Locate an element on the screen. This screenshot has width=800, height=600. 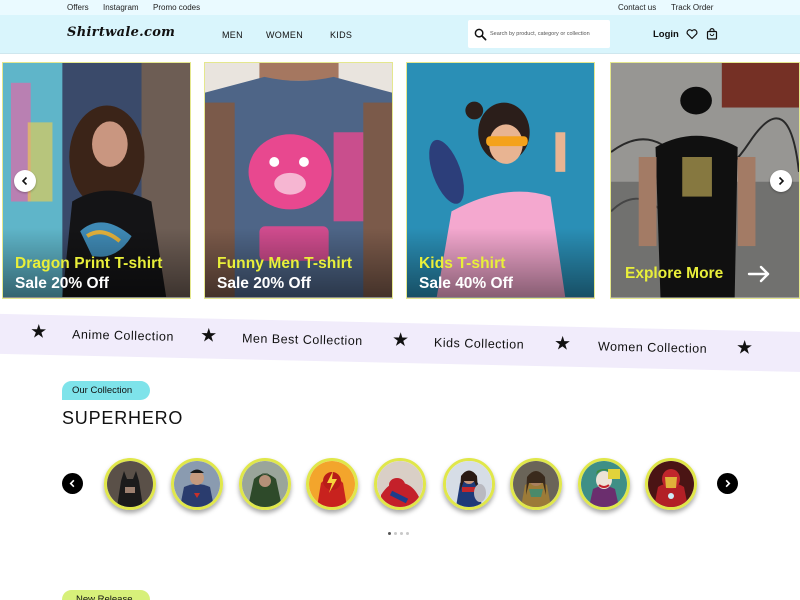
arrow-hero-image is located at coordinates (265, 484).